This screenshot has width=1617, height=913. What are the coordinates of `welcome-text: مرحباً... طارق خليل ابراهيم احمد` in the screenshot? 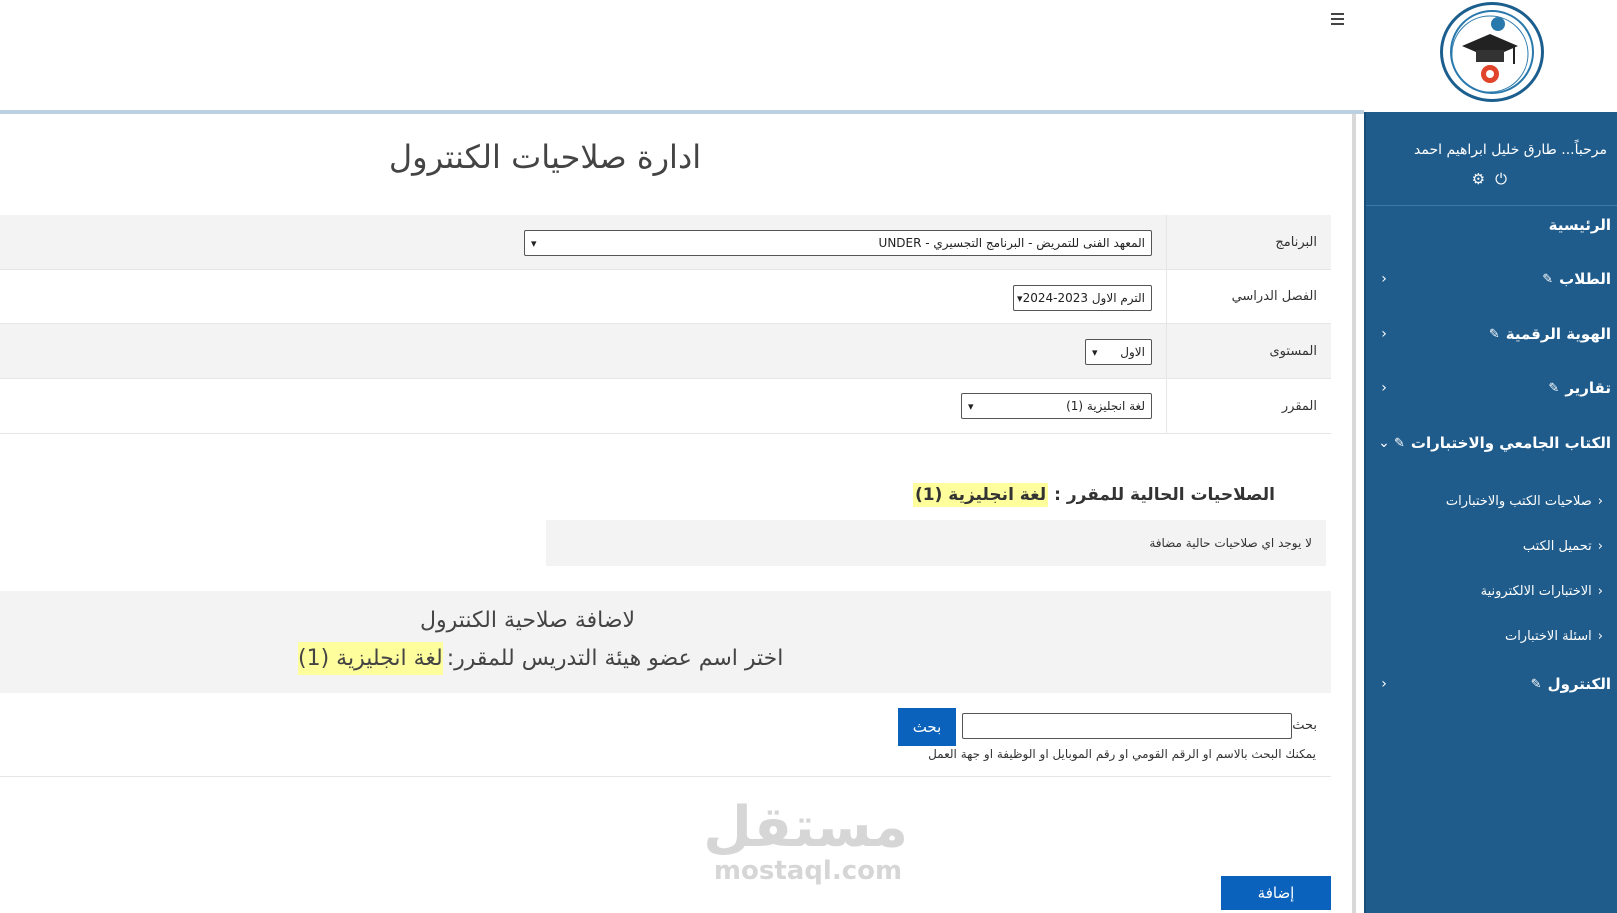 It's located at (1510, 150).